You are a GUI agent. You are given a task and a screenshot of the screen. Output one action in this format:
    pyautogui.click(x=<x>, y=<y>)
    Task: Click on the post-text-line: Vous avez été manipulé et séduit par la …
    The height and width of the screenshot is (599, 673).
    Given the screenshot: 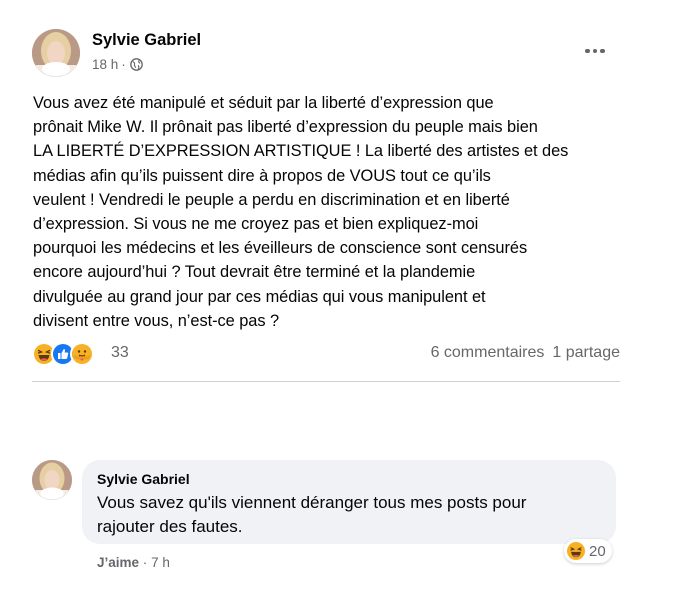 What is the action you would take?
    pyautogui.click(x=263, y=103)
    